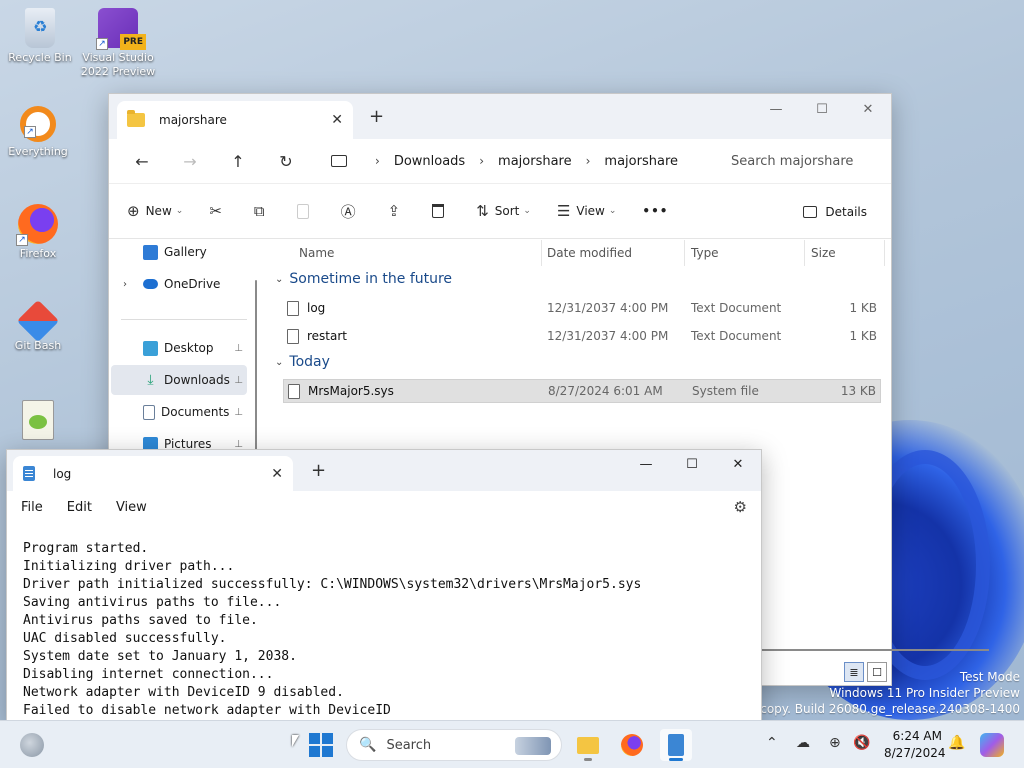 This screenshot has height=768, width=1024. I want to click on show-hidden-icons-chevron: ⌃, so click(772, 743).